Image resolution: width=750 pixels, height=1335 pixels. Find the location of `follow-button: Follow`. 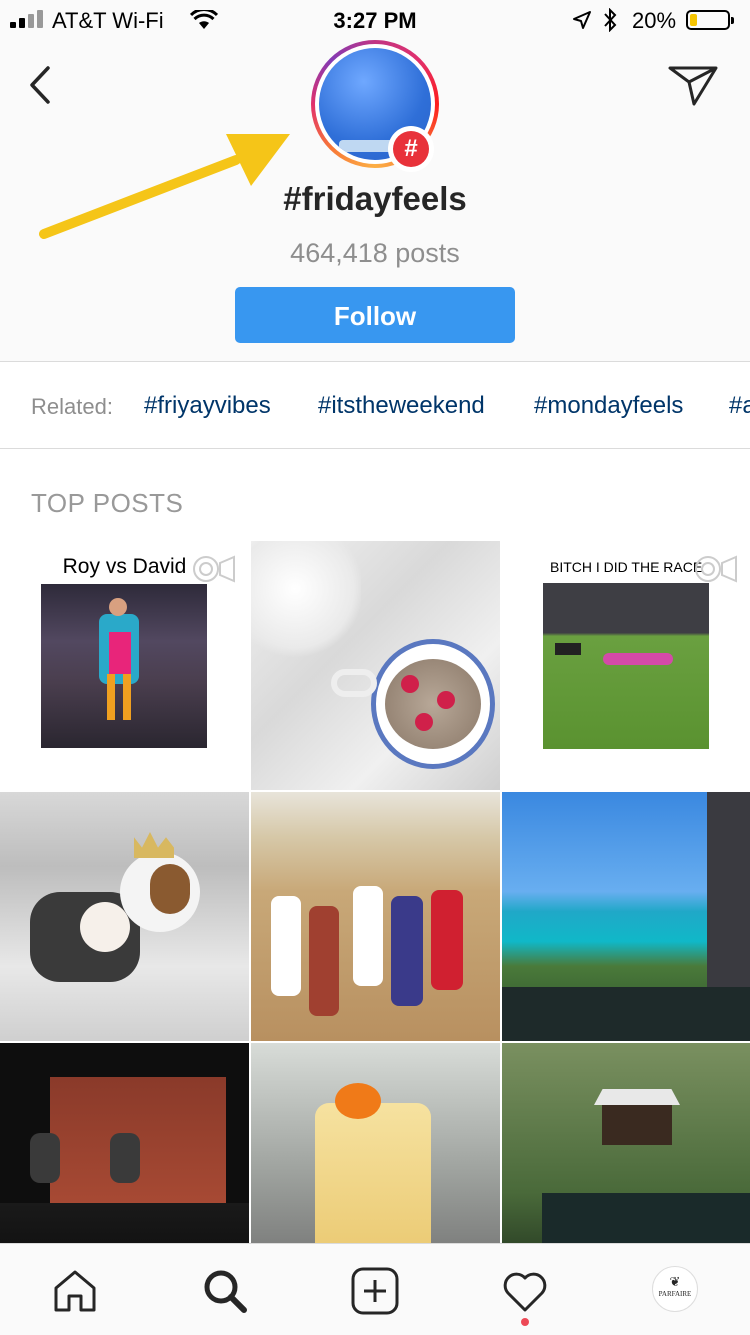

follow-button: Follow is located at coordinates (375, 315).